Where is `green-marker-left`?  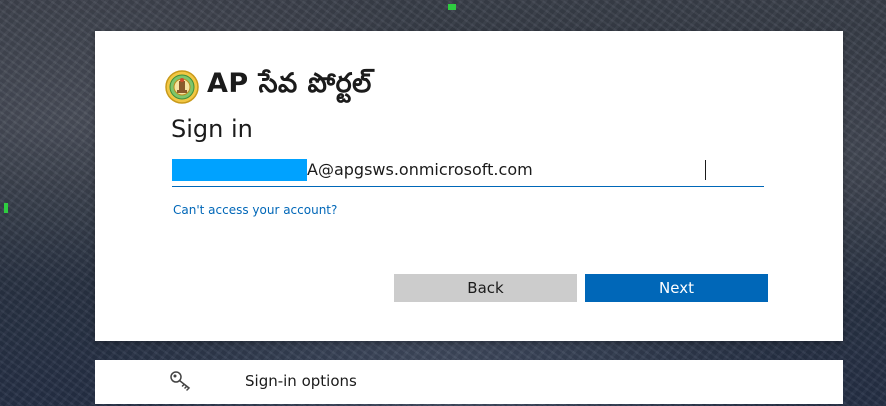 green-marker-left is located at coordinates (6, 208).